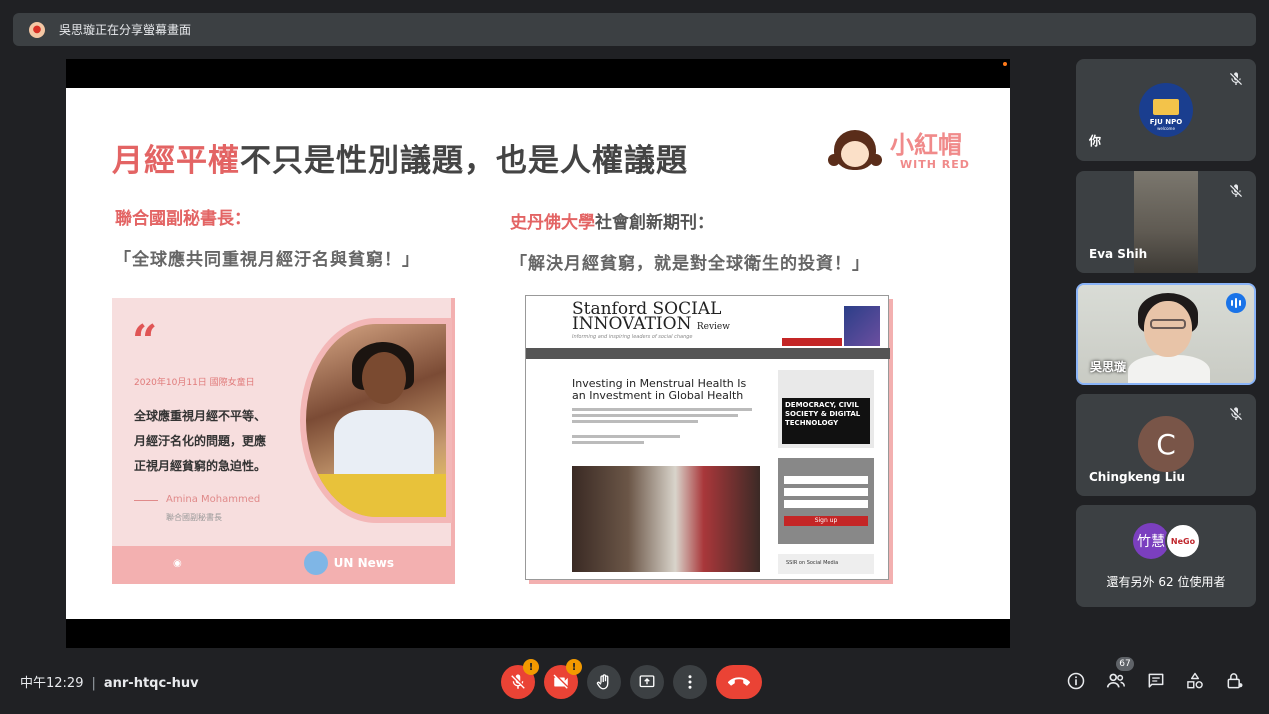  I want to click on people-button, so click(1116, 681).